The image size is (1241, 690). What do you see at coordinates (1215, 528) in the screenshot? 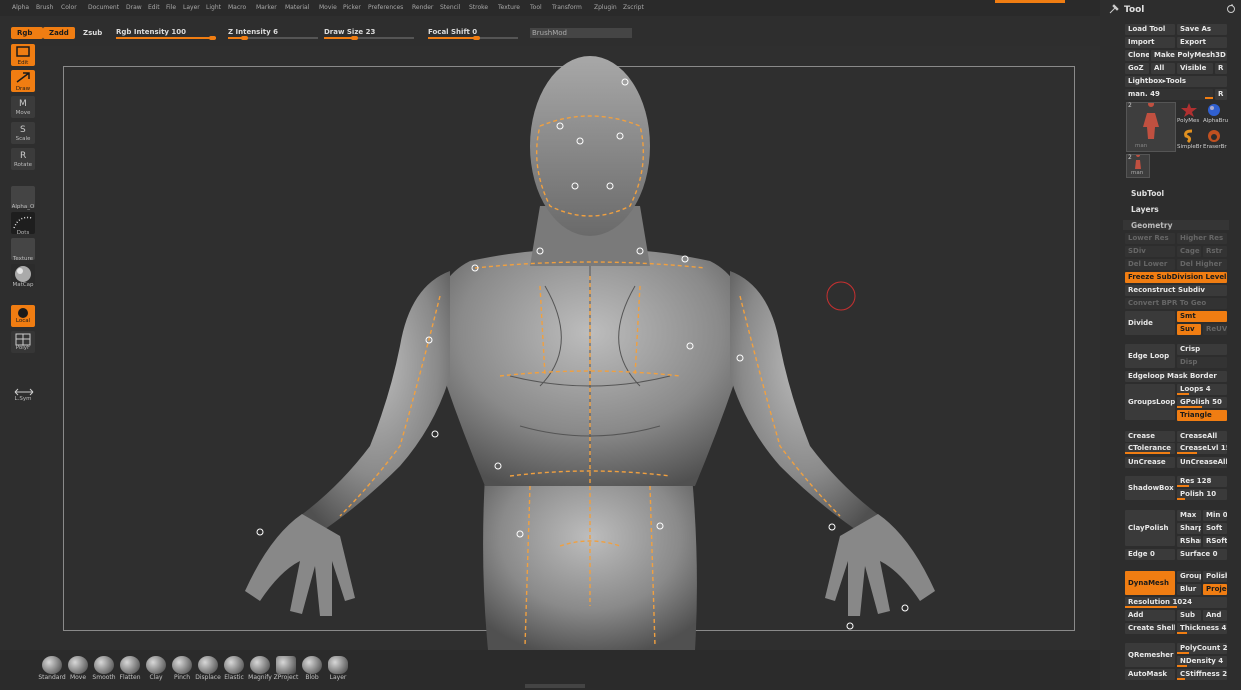
I see `soft-slider: Soft` at bounding box center [1215, 528].